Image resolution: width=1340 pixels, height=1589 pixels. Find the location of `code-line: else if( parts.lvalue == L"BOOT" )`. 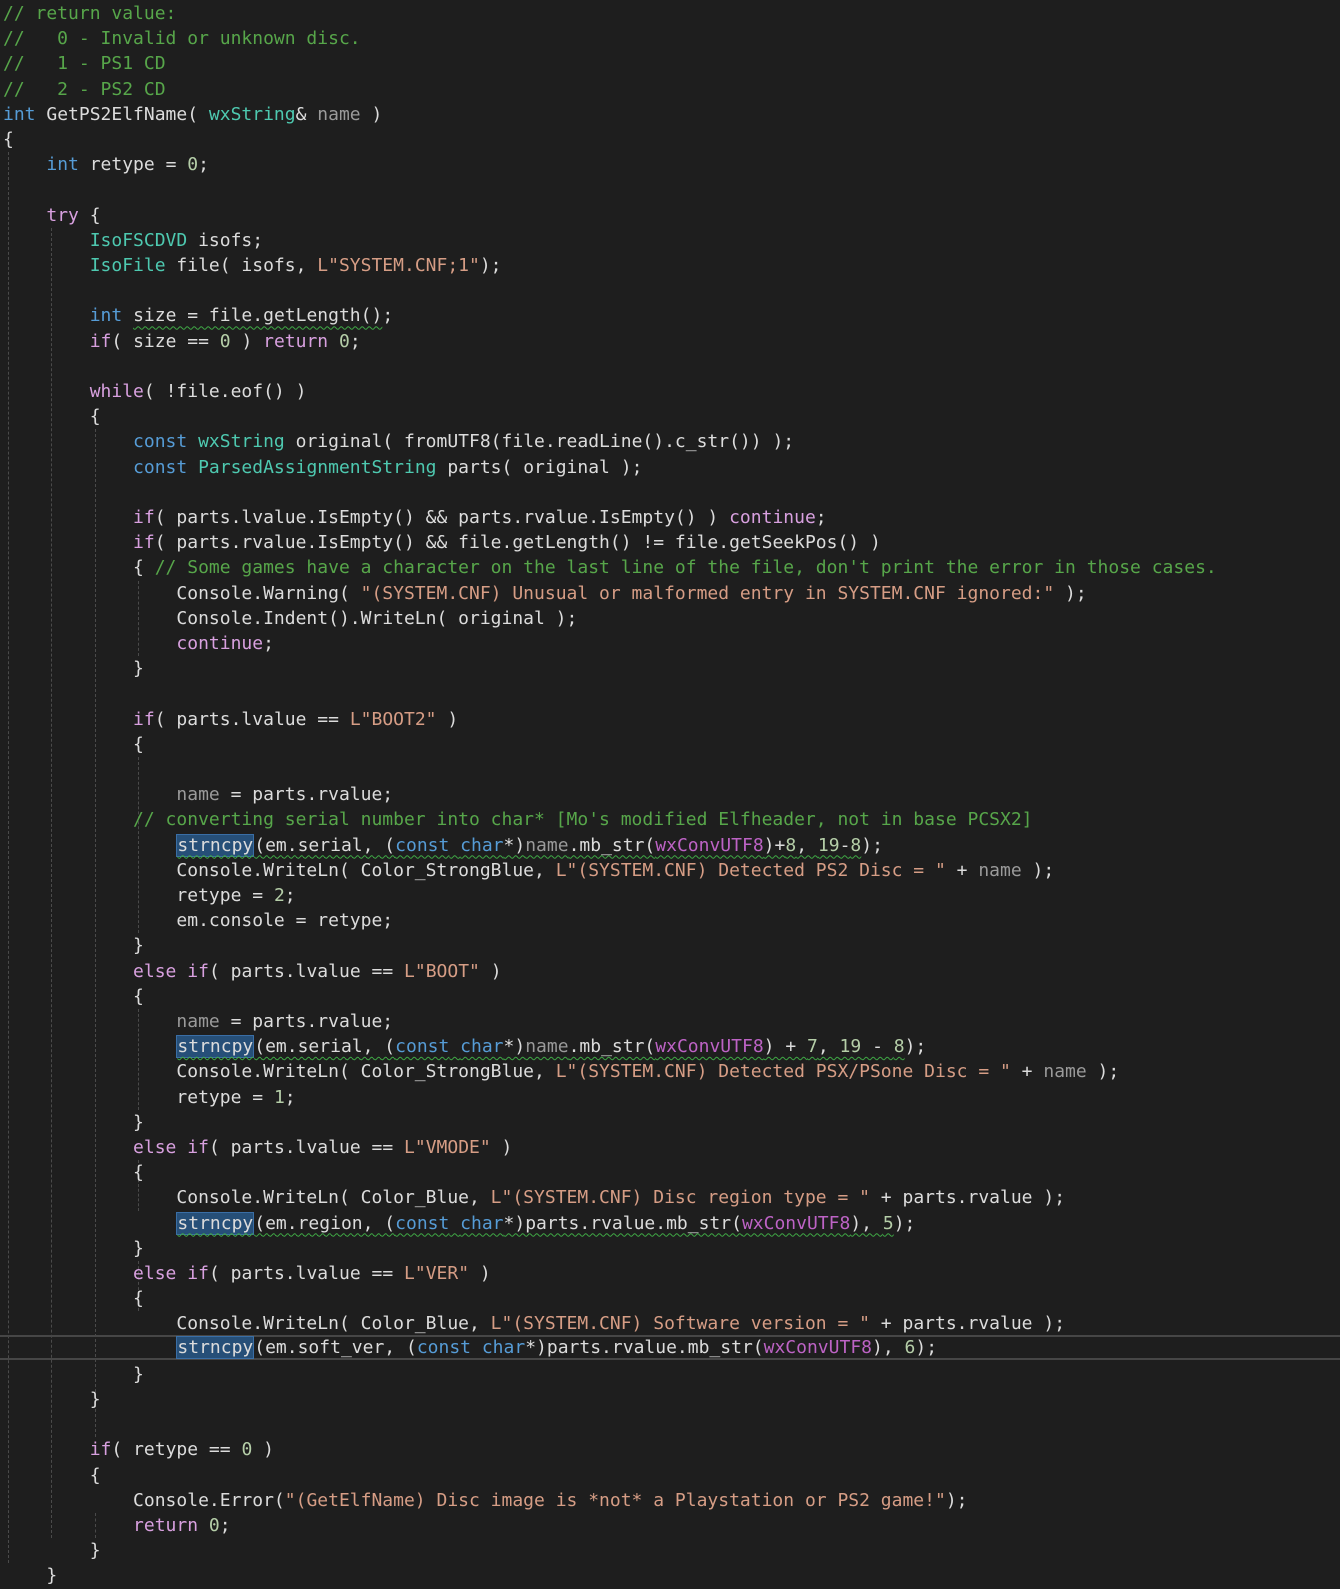

code-line: else if( parts.lvalue == L"BOOT" ) is located at coordinates (670, 971).